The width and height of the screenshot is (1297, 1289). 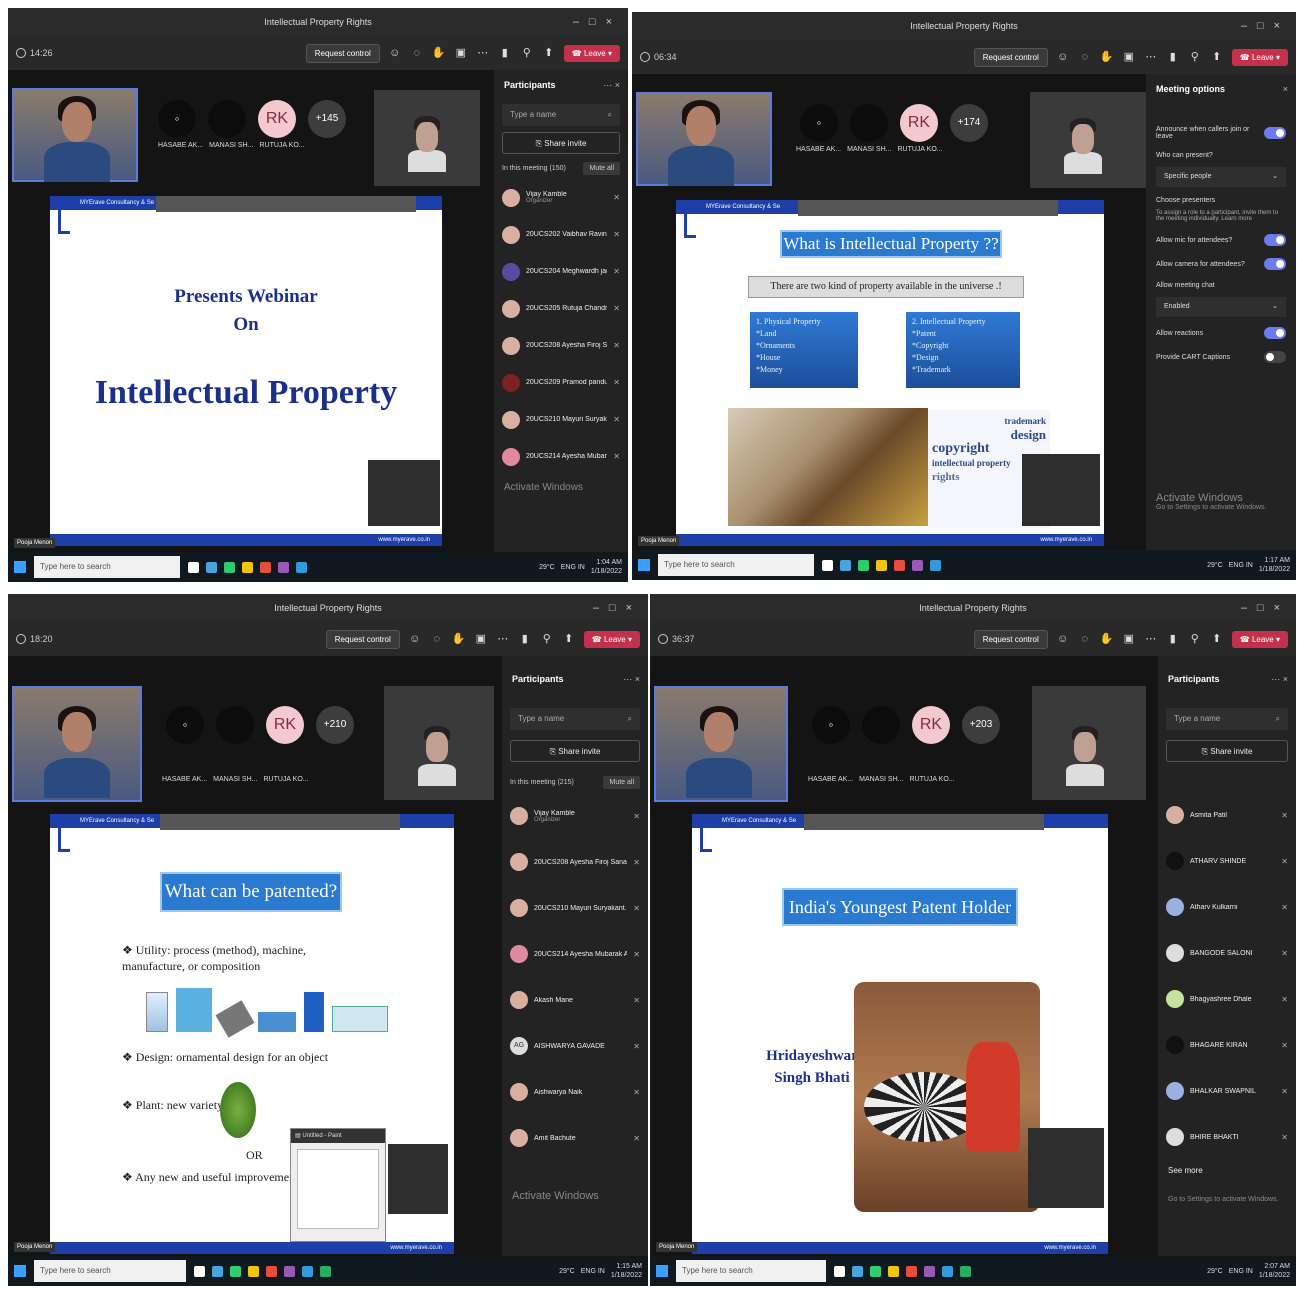 I want to click on list-item: 20UCS204 Meghwardh jagann... ✕, so click(x=561, y=271).